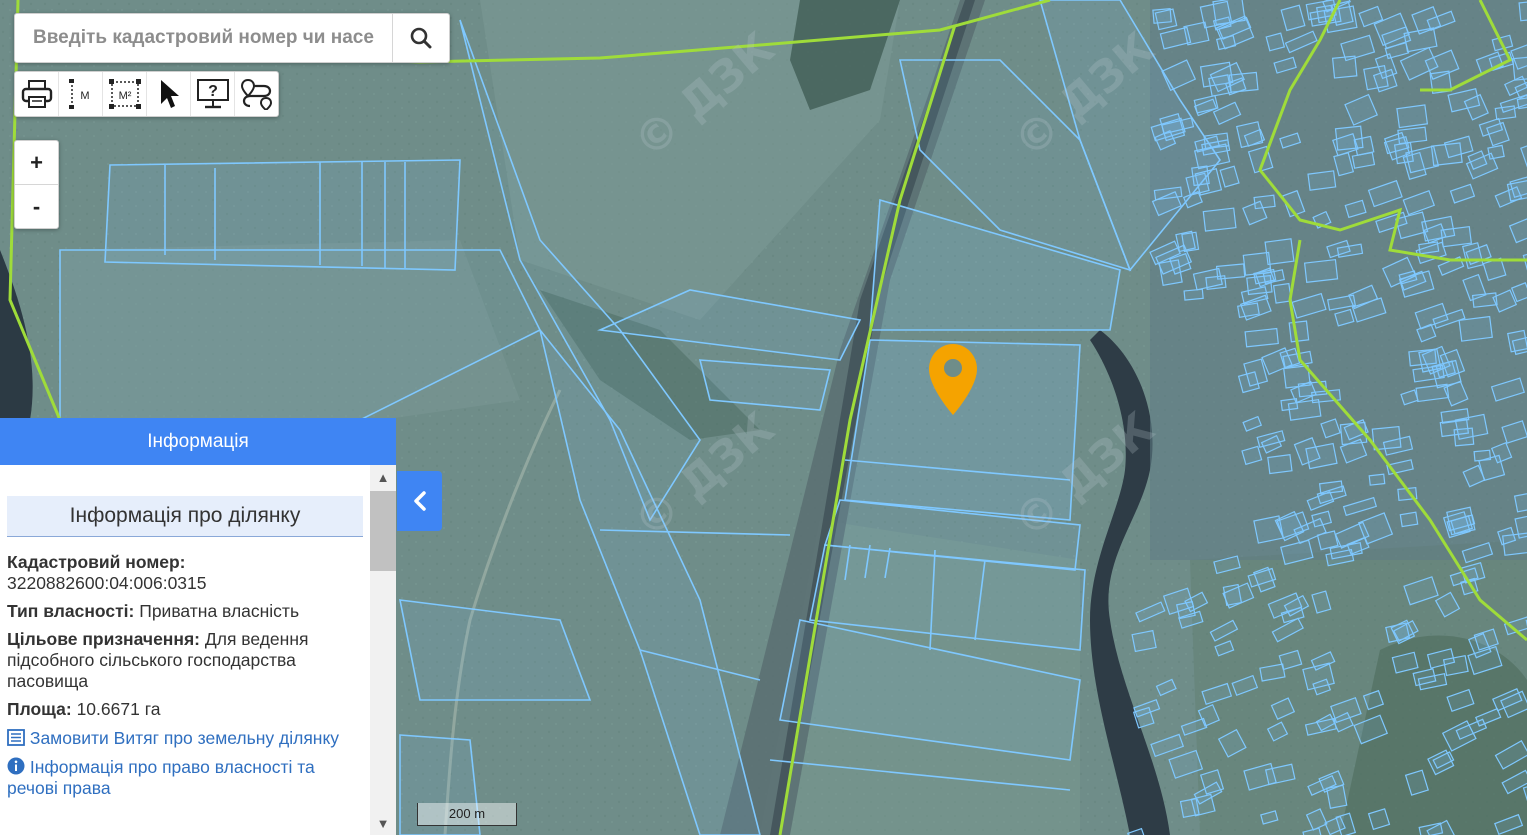  I want to click on cadastral-number-label: Кадастровий номер:, so click(96, 562).